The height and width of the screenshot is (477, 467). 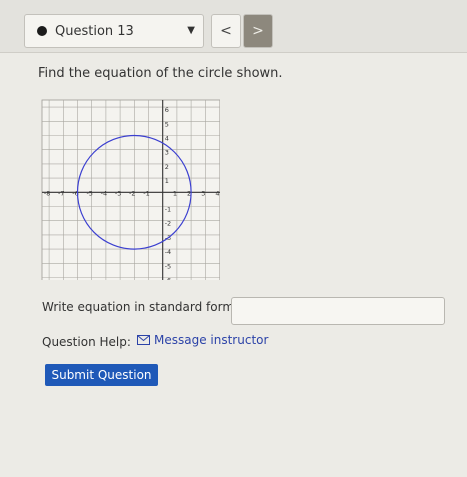 I want to click on x-tick-label: -8, so click(x=47, y=193).